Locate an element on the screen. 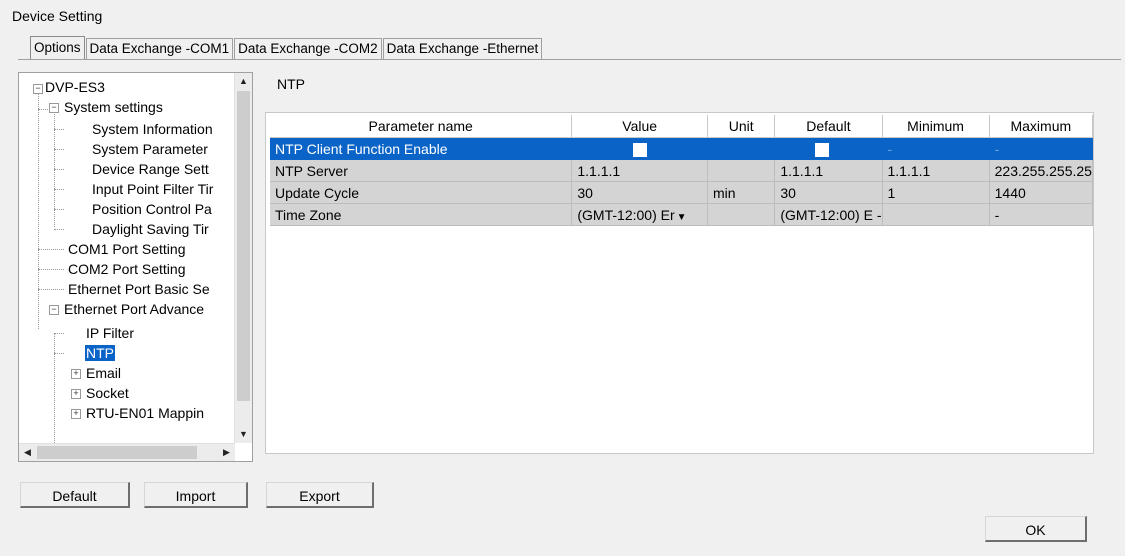 The height and width of the screenshot is (556, 1125). window-title: Device Setting is located at coordinates (57, 16).